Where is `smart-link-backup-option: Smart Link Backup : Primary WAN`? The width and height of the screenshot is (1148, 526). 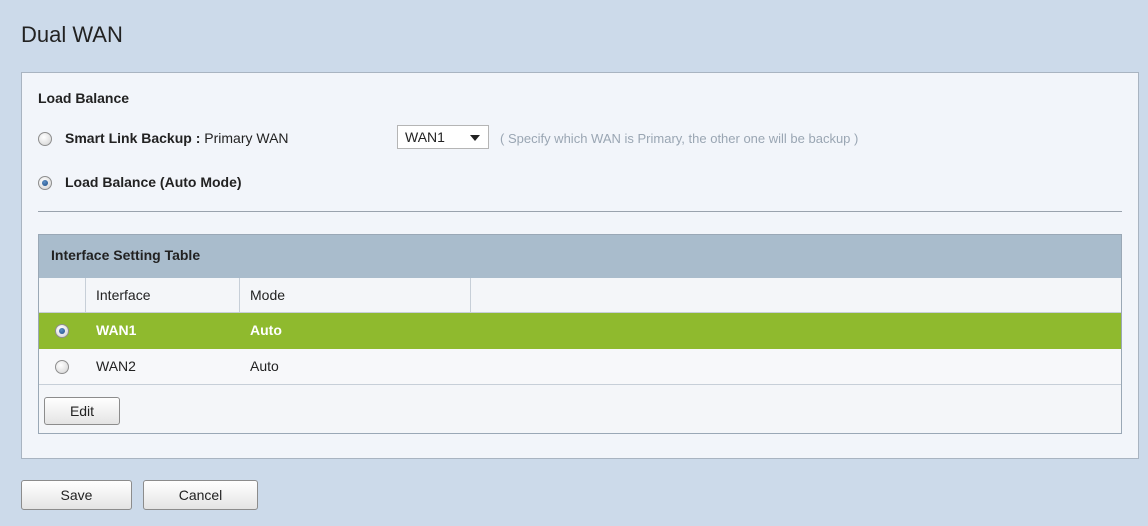 smart-link-backup-option: Smart Link Backup : Primary WAN is located at coordinates (177, 138).